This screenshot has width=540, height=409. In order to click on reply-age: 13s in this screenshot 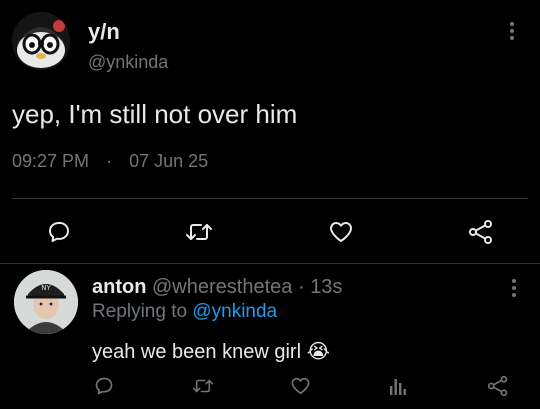, I will do `click(326, 287)`.